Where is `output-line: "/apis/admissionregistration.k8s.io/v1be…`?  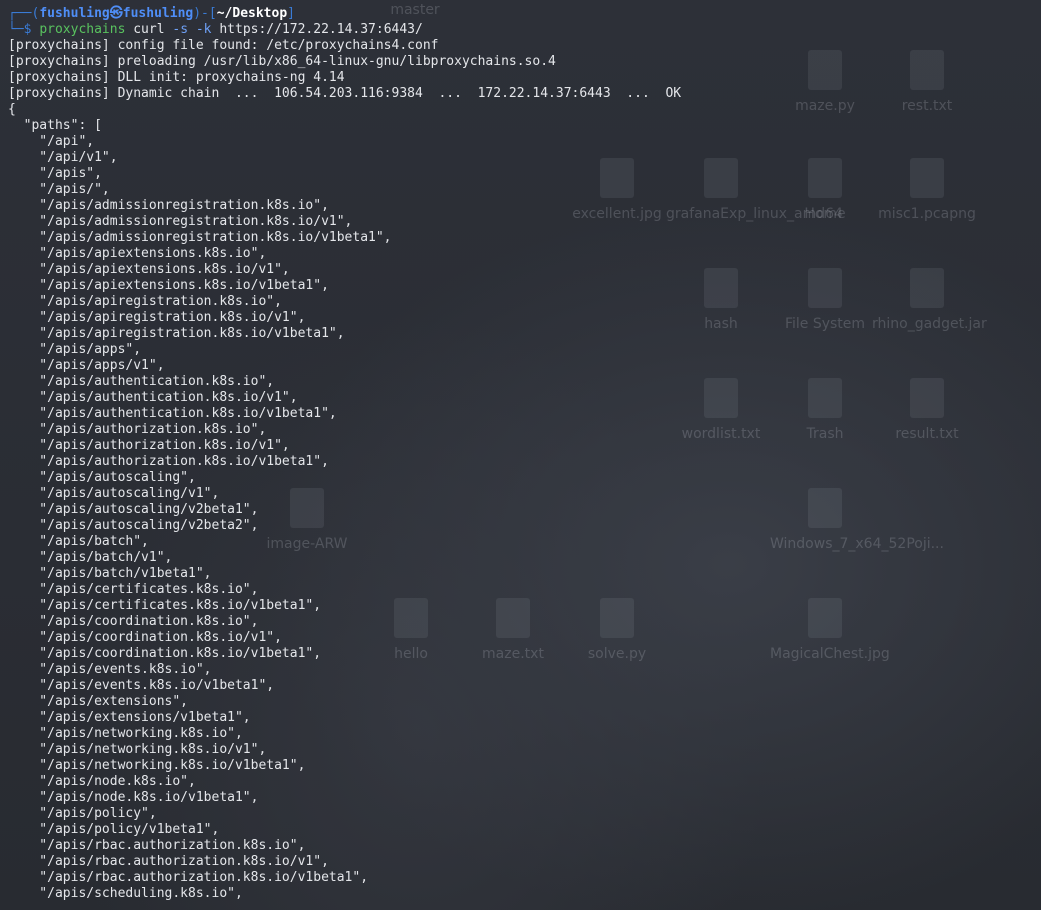
output-line: "/apis/admissionregistration.k8s.io/v1be… is located at coordinates (200, 237).